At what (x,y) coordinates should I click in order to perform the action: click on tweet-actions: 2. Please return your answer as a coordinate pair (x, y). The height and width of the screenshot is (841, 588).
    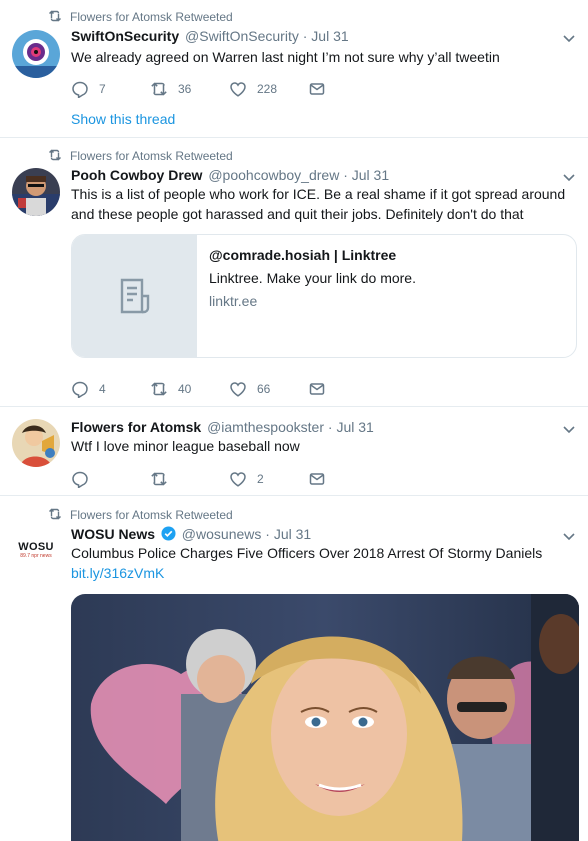
    Looking at the image, I should click on (229, 479).